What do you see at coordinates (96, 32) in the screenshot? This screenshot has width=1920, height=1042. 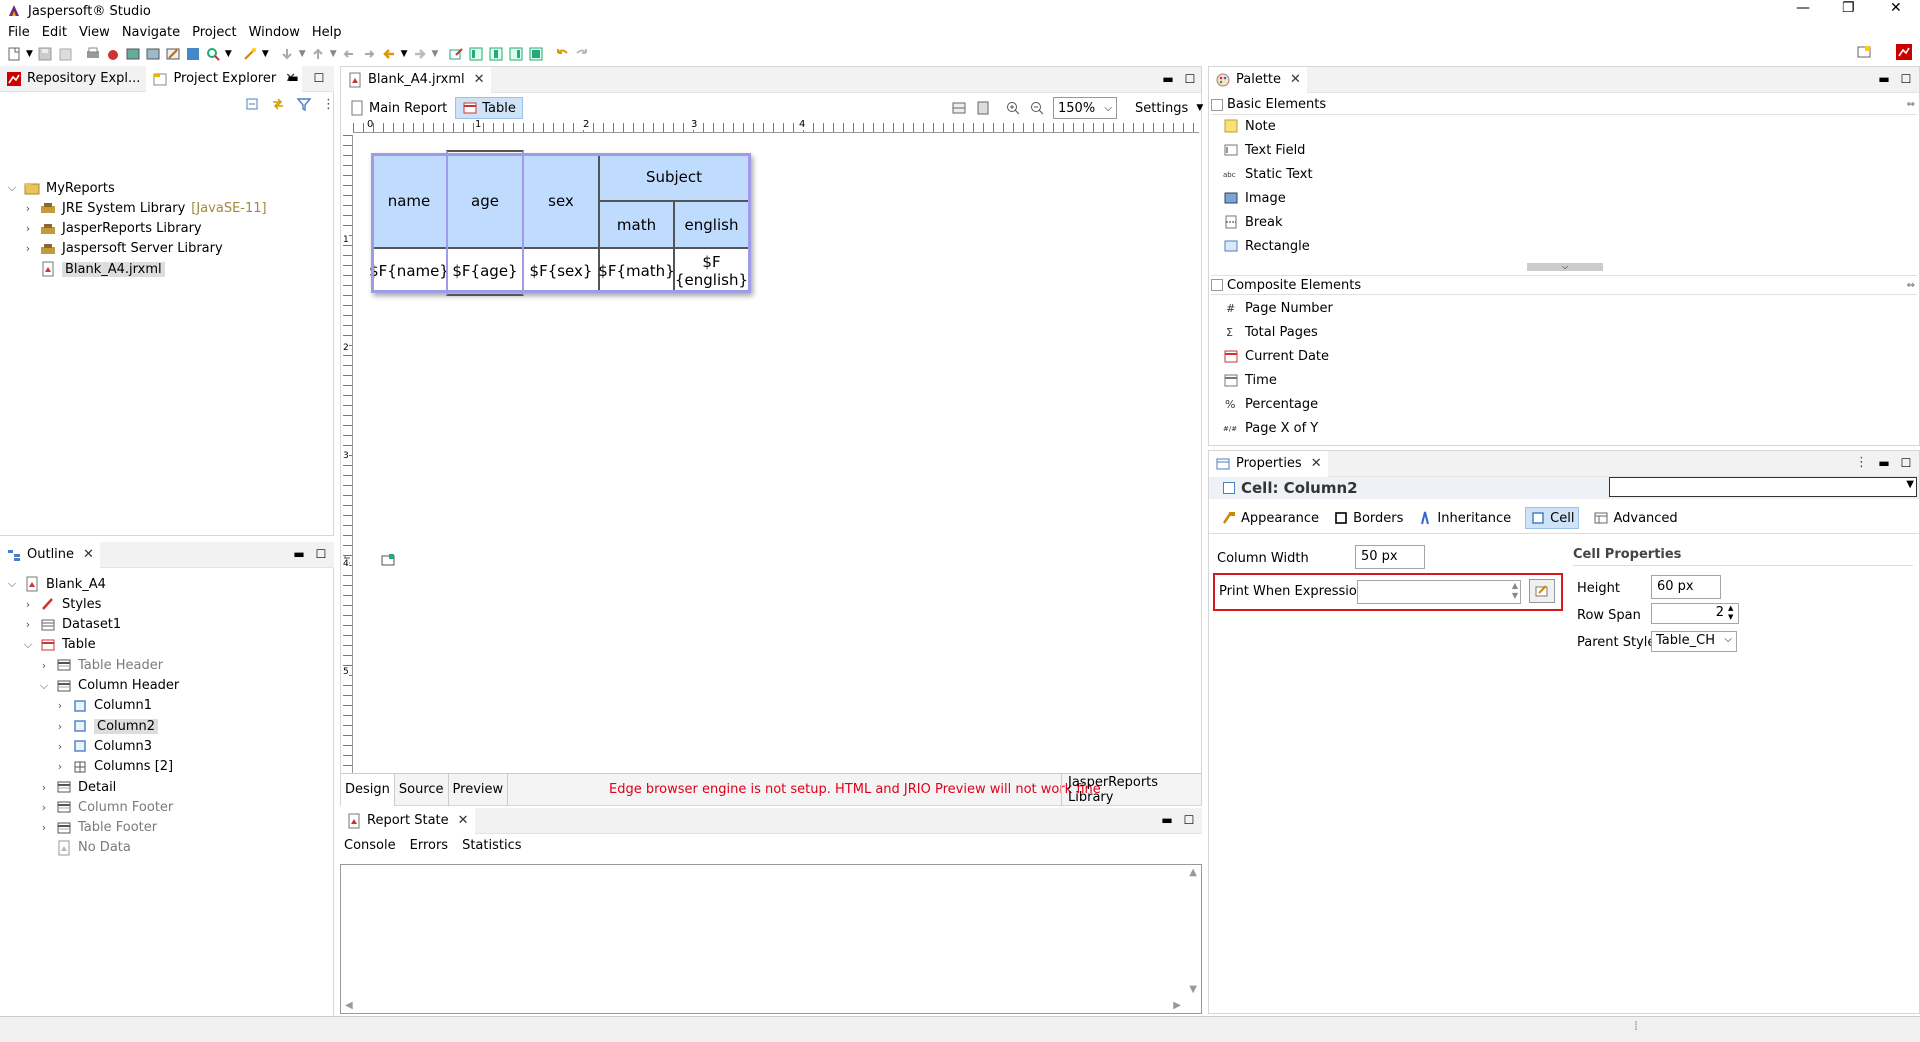 I see `menu-view: View` at bounding box center [96, 32].